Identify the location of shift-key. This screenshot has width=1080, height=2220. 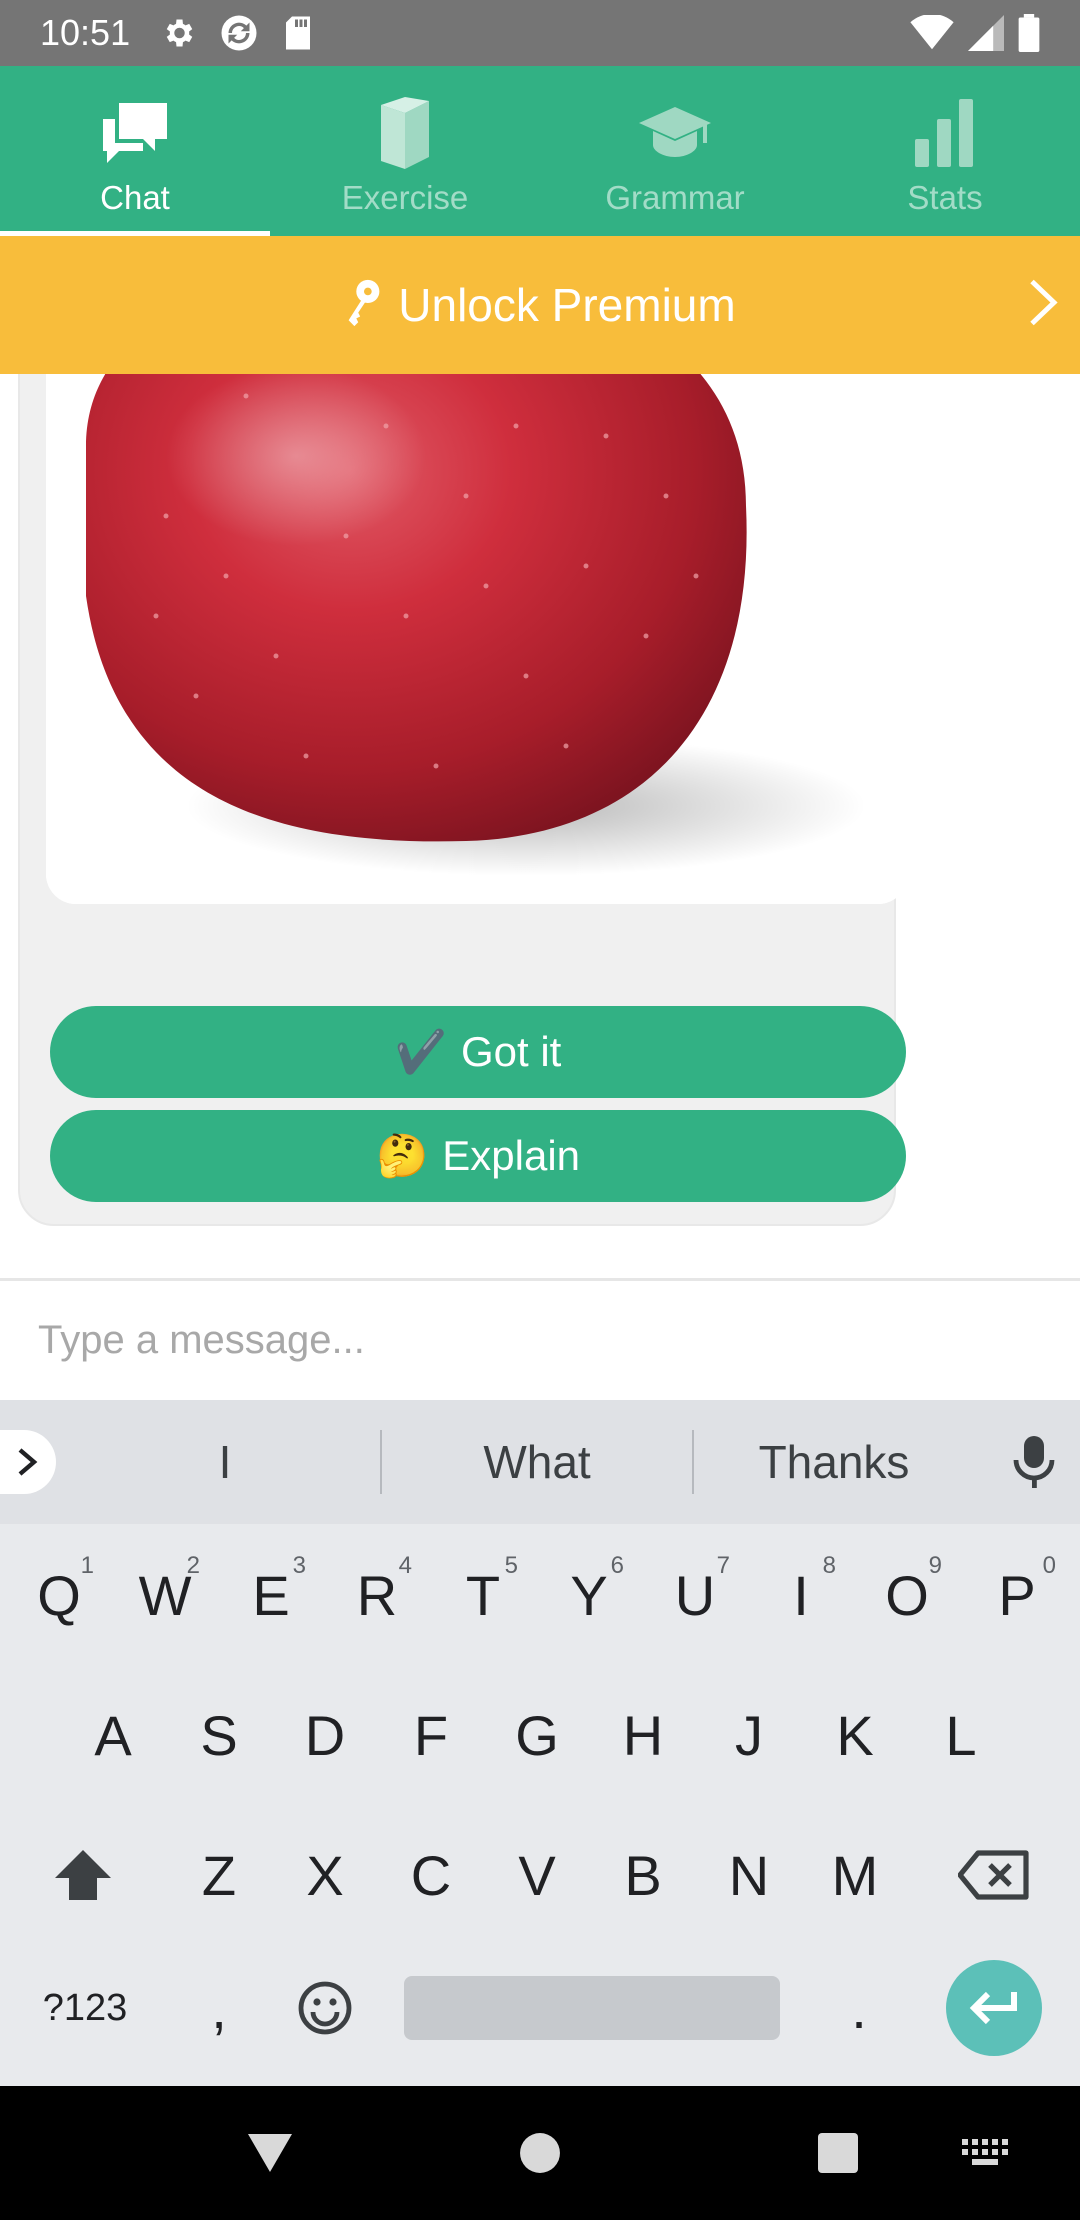
(83, 1875).